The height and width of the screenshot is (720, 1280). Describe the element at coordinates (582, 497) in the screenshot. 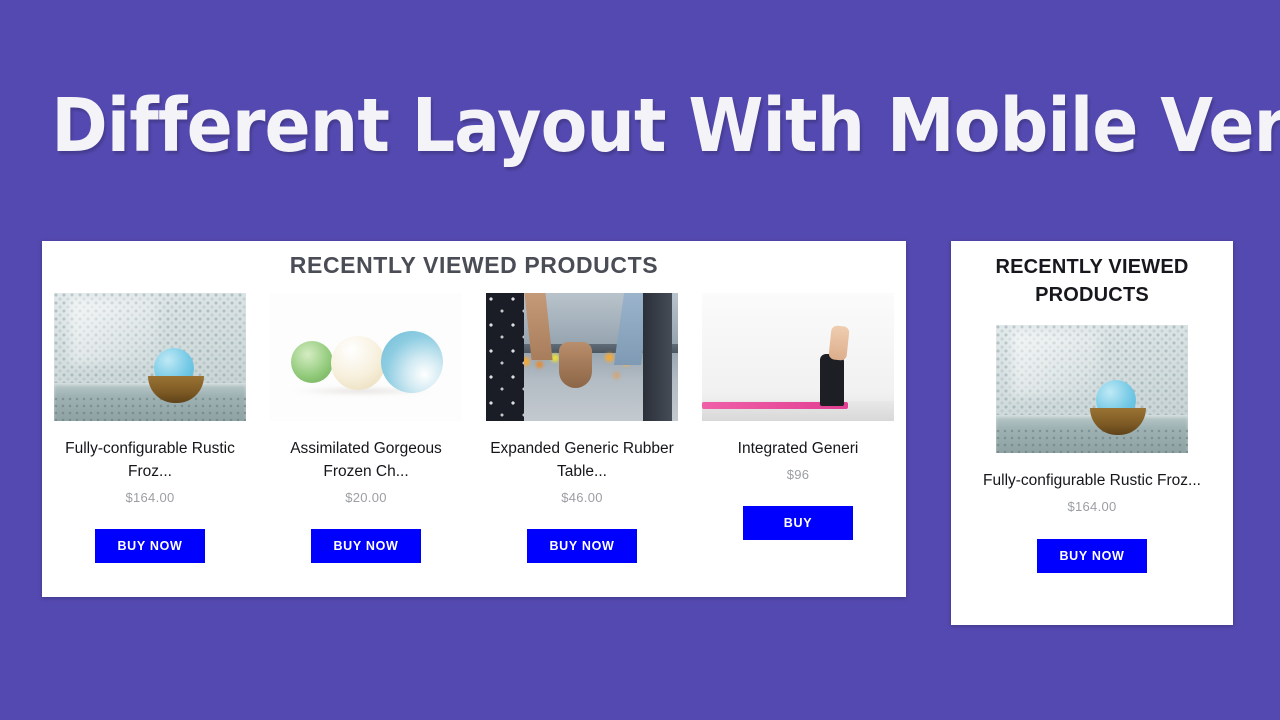

I see `product-price: $46.00` at that location.